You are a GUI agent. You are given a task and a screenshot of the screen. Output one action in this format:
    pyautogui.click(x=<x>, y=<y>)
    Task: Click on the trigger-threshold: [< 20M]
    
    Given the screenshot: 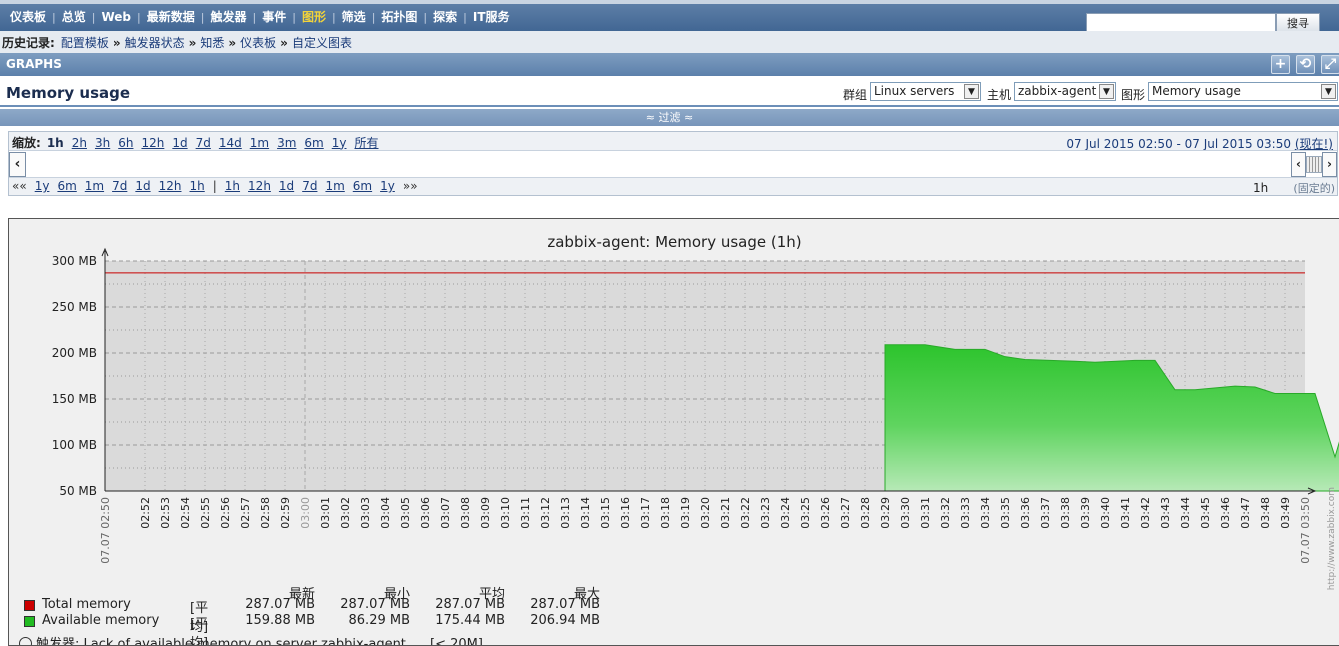 What is the action you would take?
    pyautogui.click(x=456, y=641)
    